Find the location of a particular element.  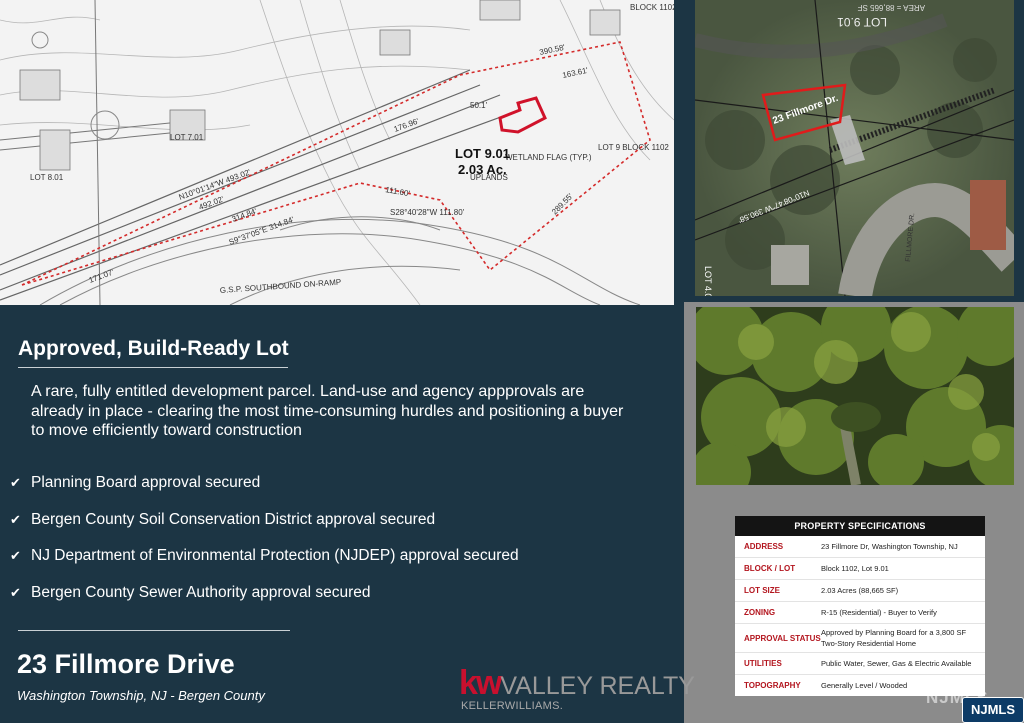

lot-label: LOT 9.01 is located at coordinates (482, 153).